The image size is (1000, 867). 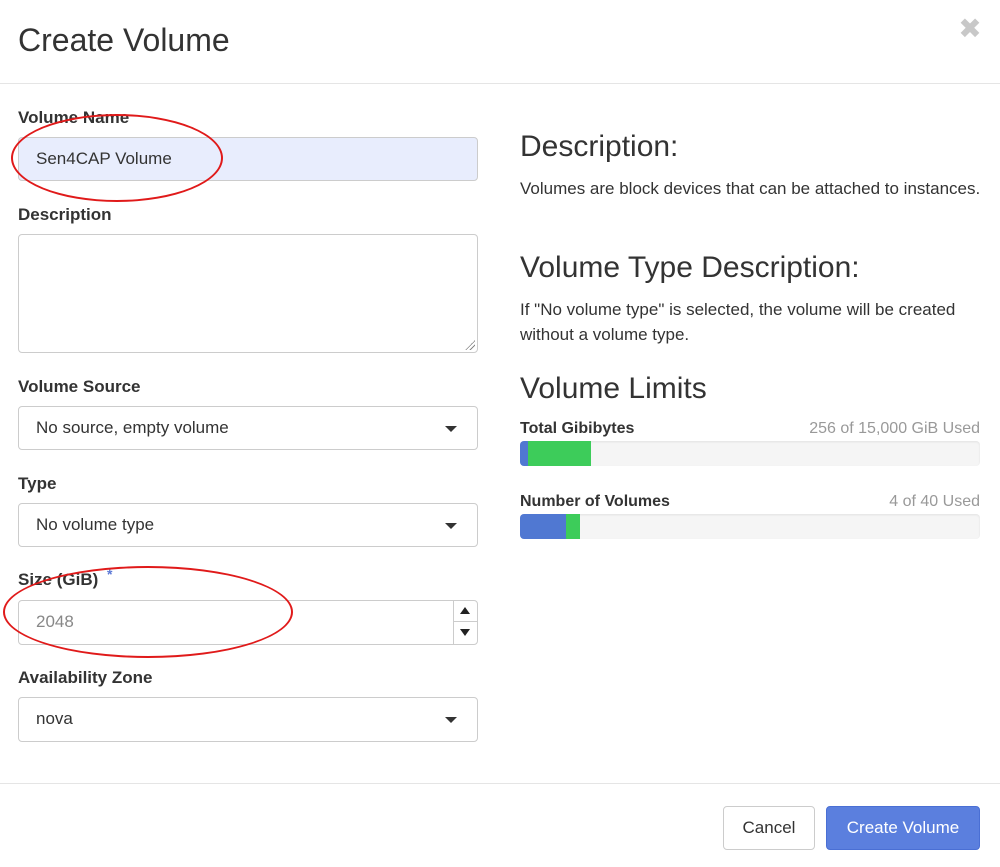 I want to click on volume-source-value: No source, empty volume, so click(x=132, y=427).